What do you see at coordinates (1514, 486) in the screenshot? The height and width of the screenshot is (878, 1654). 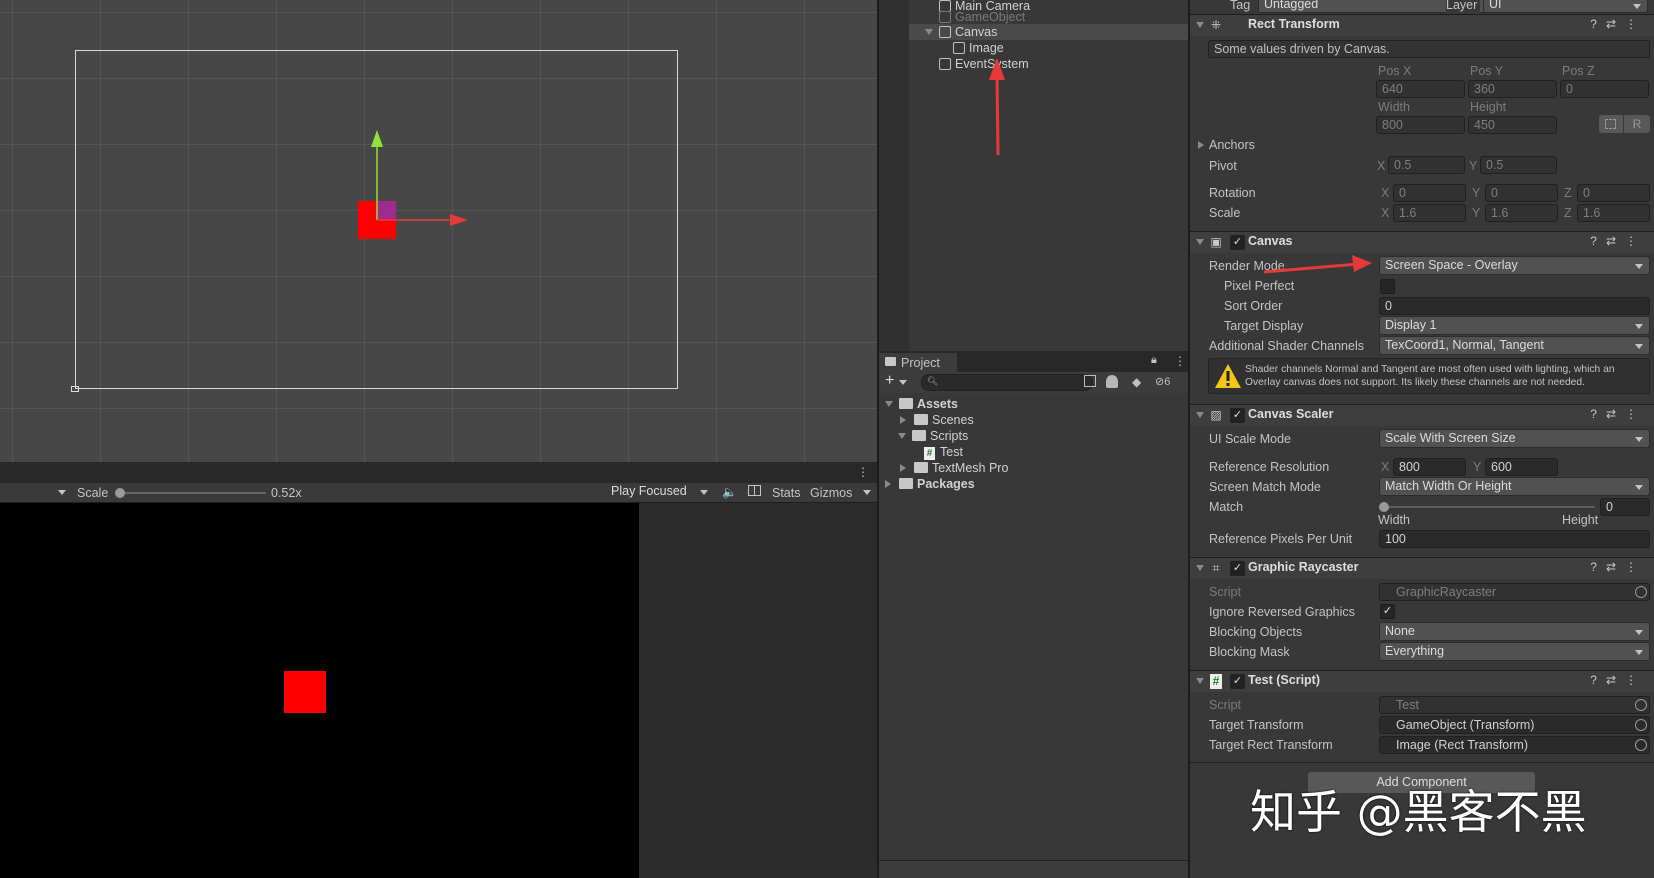 I see `screen-match-mode-dropdown: Match Width Or Height` at bounding box center [1514, 486].